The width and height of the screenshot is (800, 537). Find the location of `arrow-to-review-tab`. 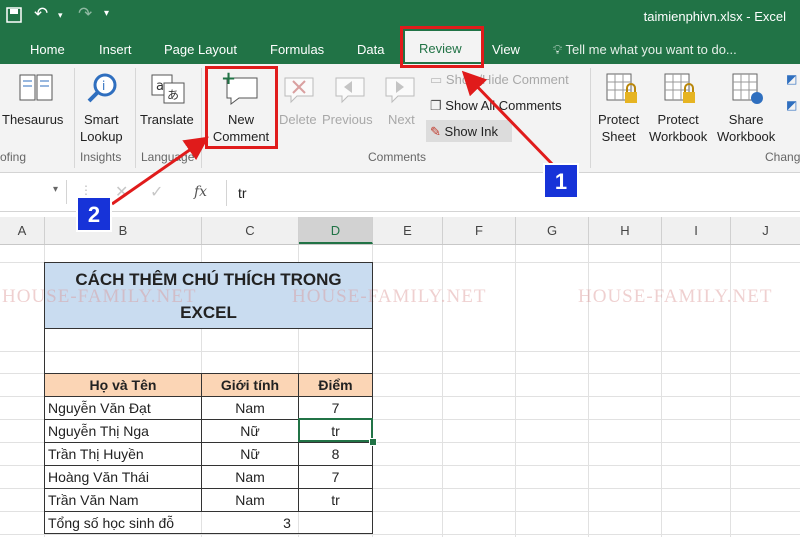

arrow-to-review-tab is located at coordinates (509, 120).